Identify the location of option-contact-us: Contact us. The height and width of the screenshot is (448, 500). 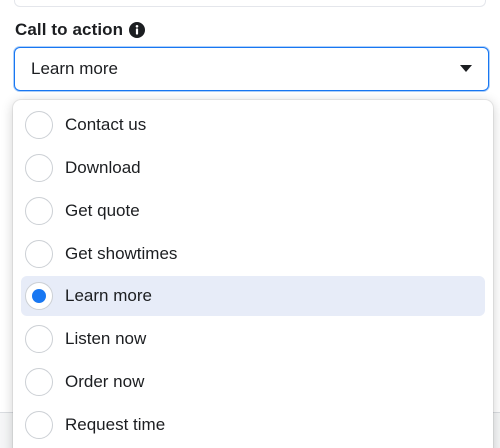
(253, 125).